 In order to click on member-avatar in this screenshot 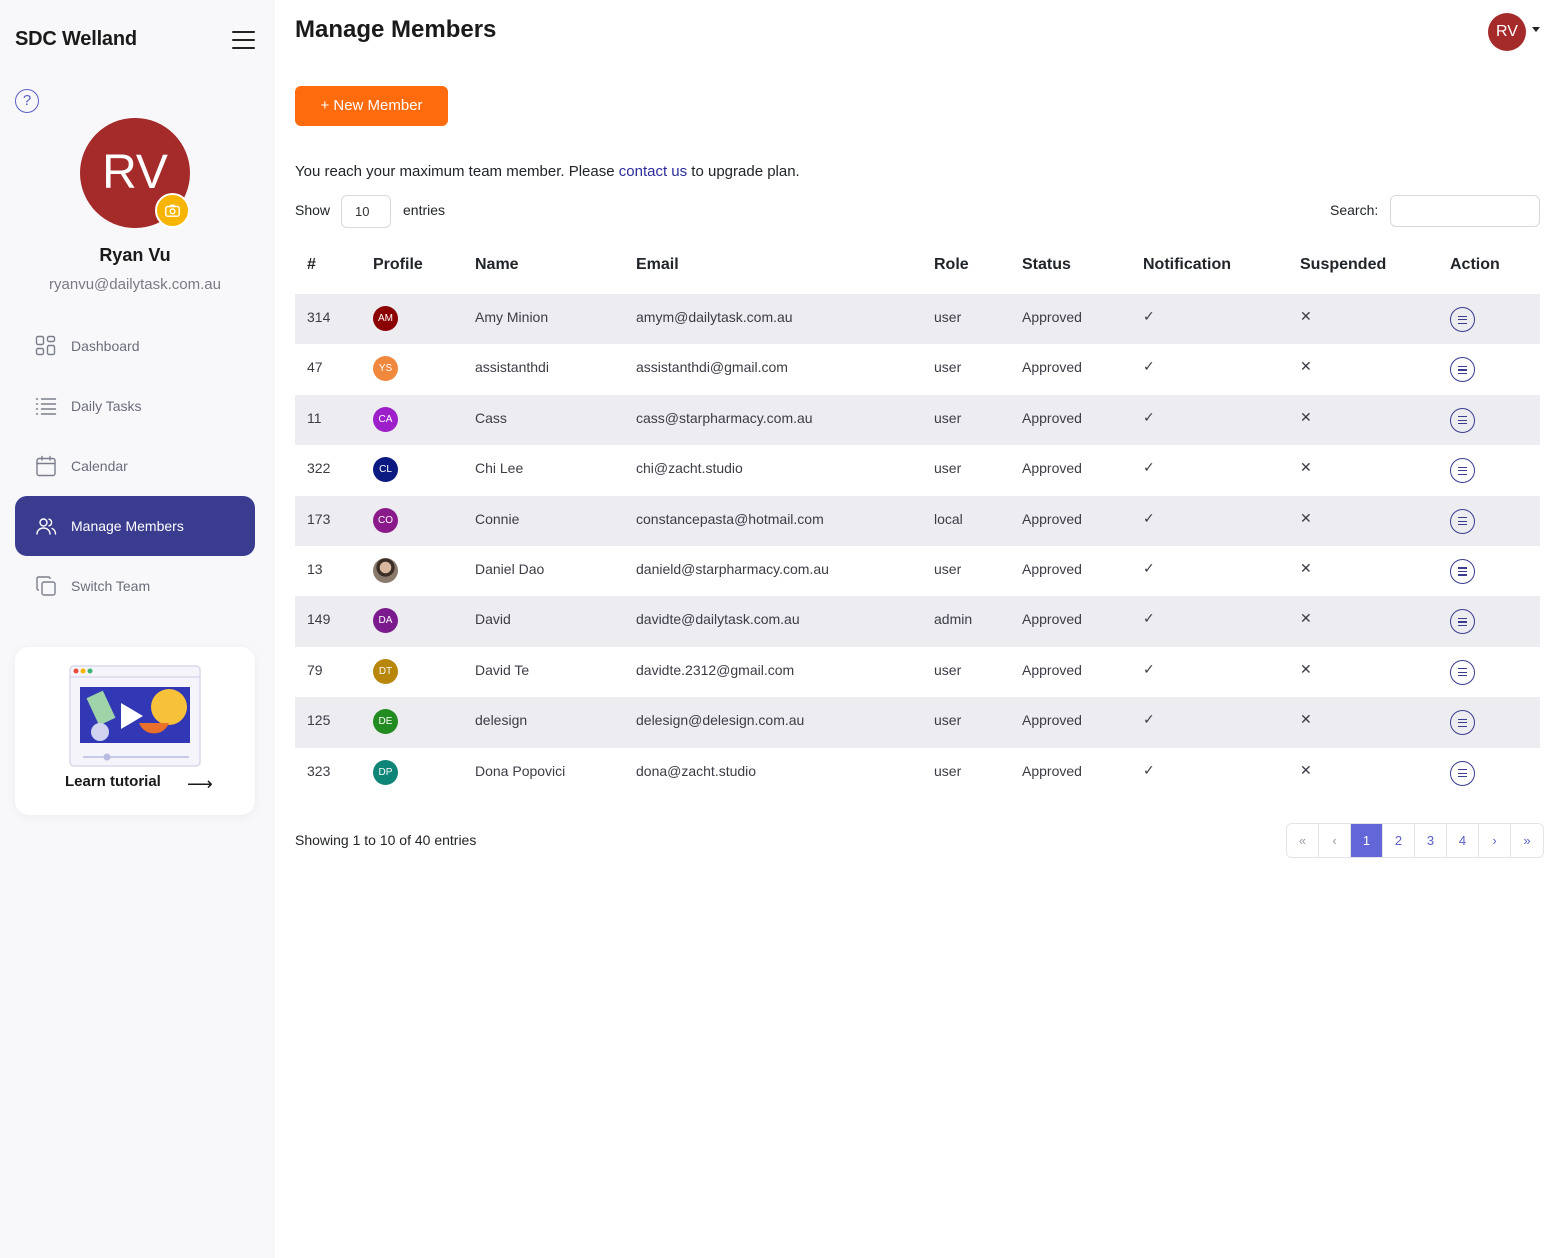, I will do `click(385, 570)`.